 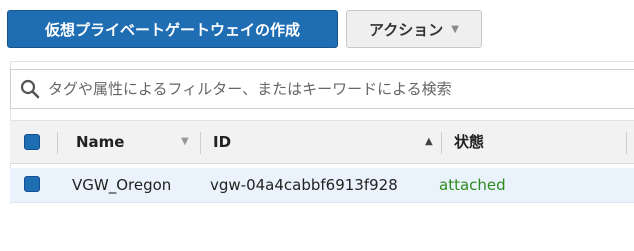 What do you see at coordinates (328, 89) in the screenshot?
I see `filter-search-input` at bounding box center [328, 89].